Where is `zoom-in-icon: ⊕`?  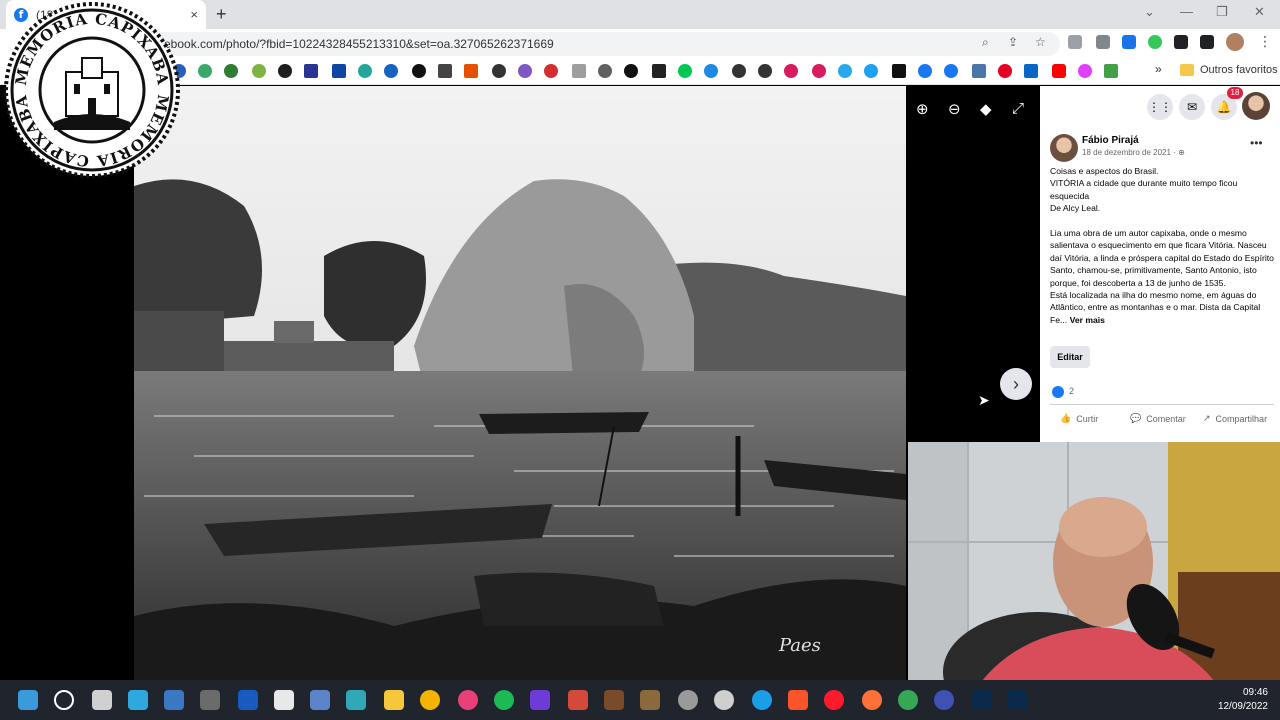
zoom-in-icon: ⊕ is located at coordinates (922, 109).